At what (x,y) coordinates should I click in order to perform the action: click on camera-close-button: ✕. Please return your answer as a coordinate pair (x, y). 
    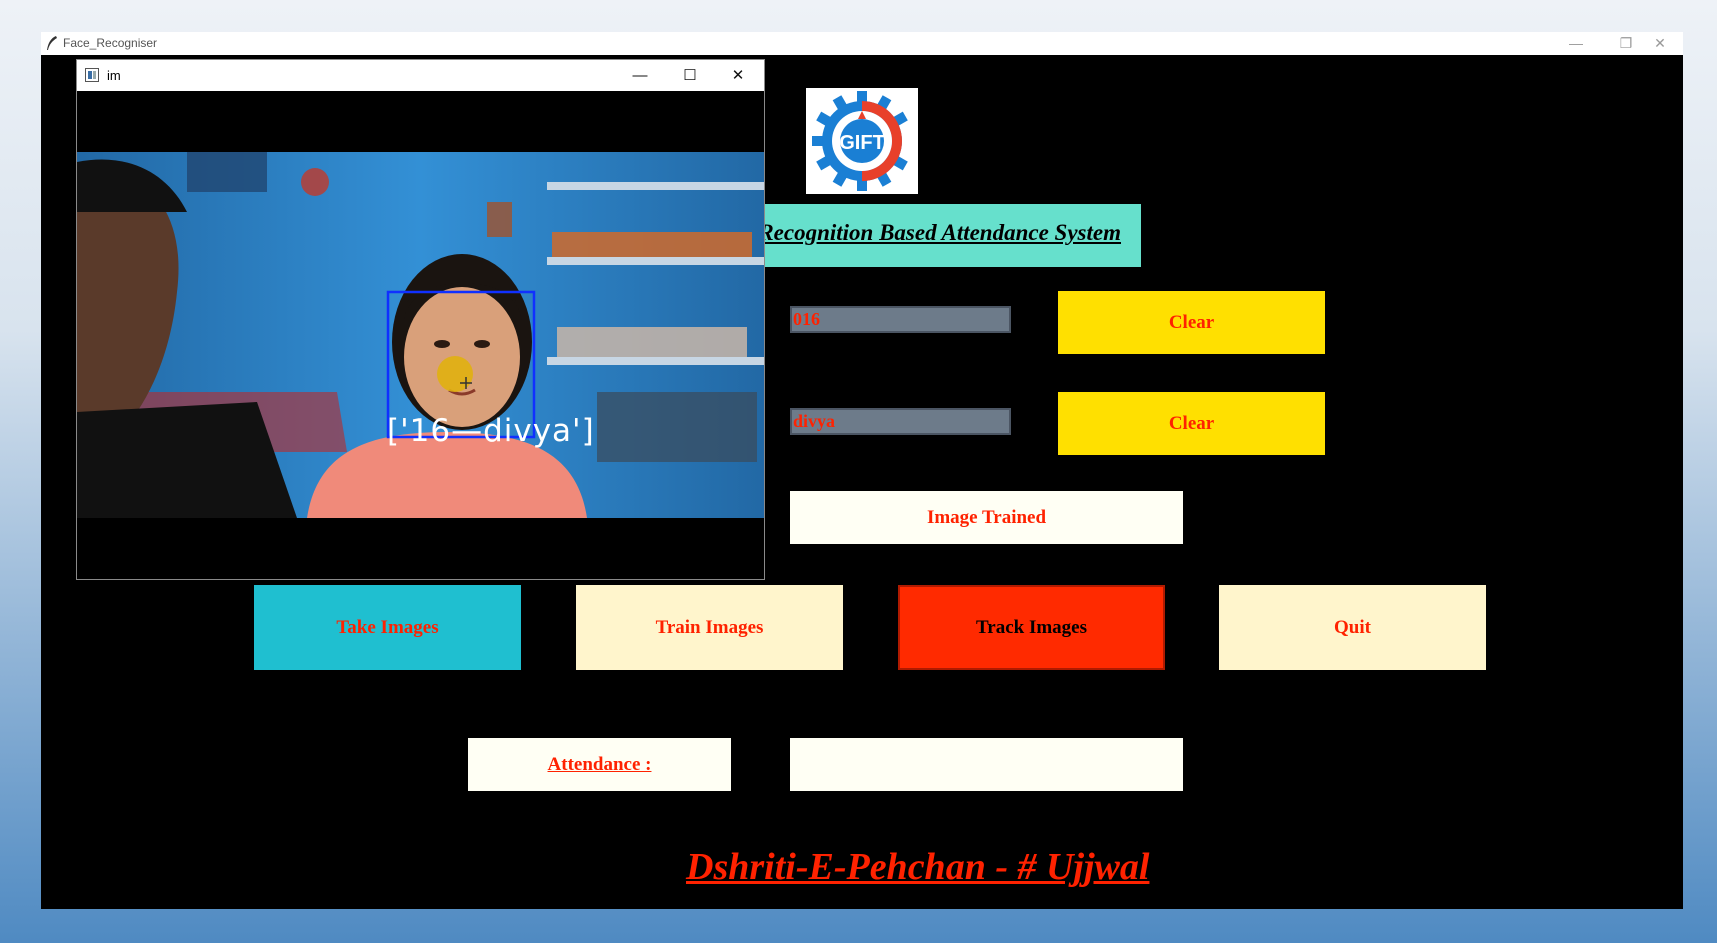
    Looking at the image, I should click on (738, 75).